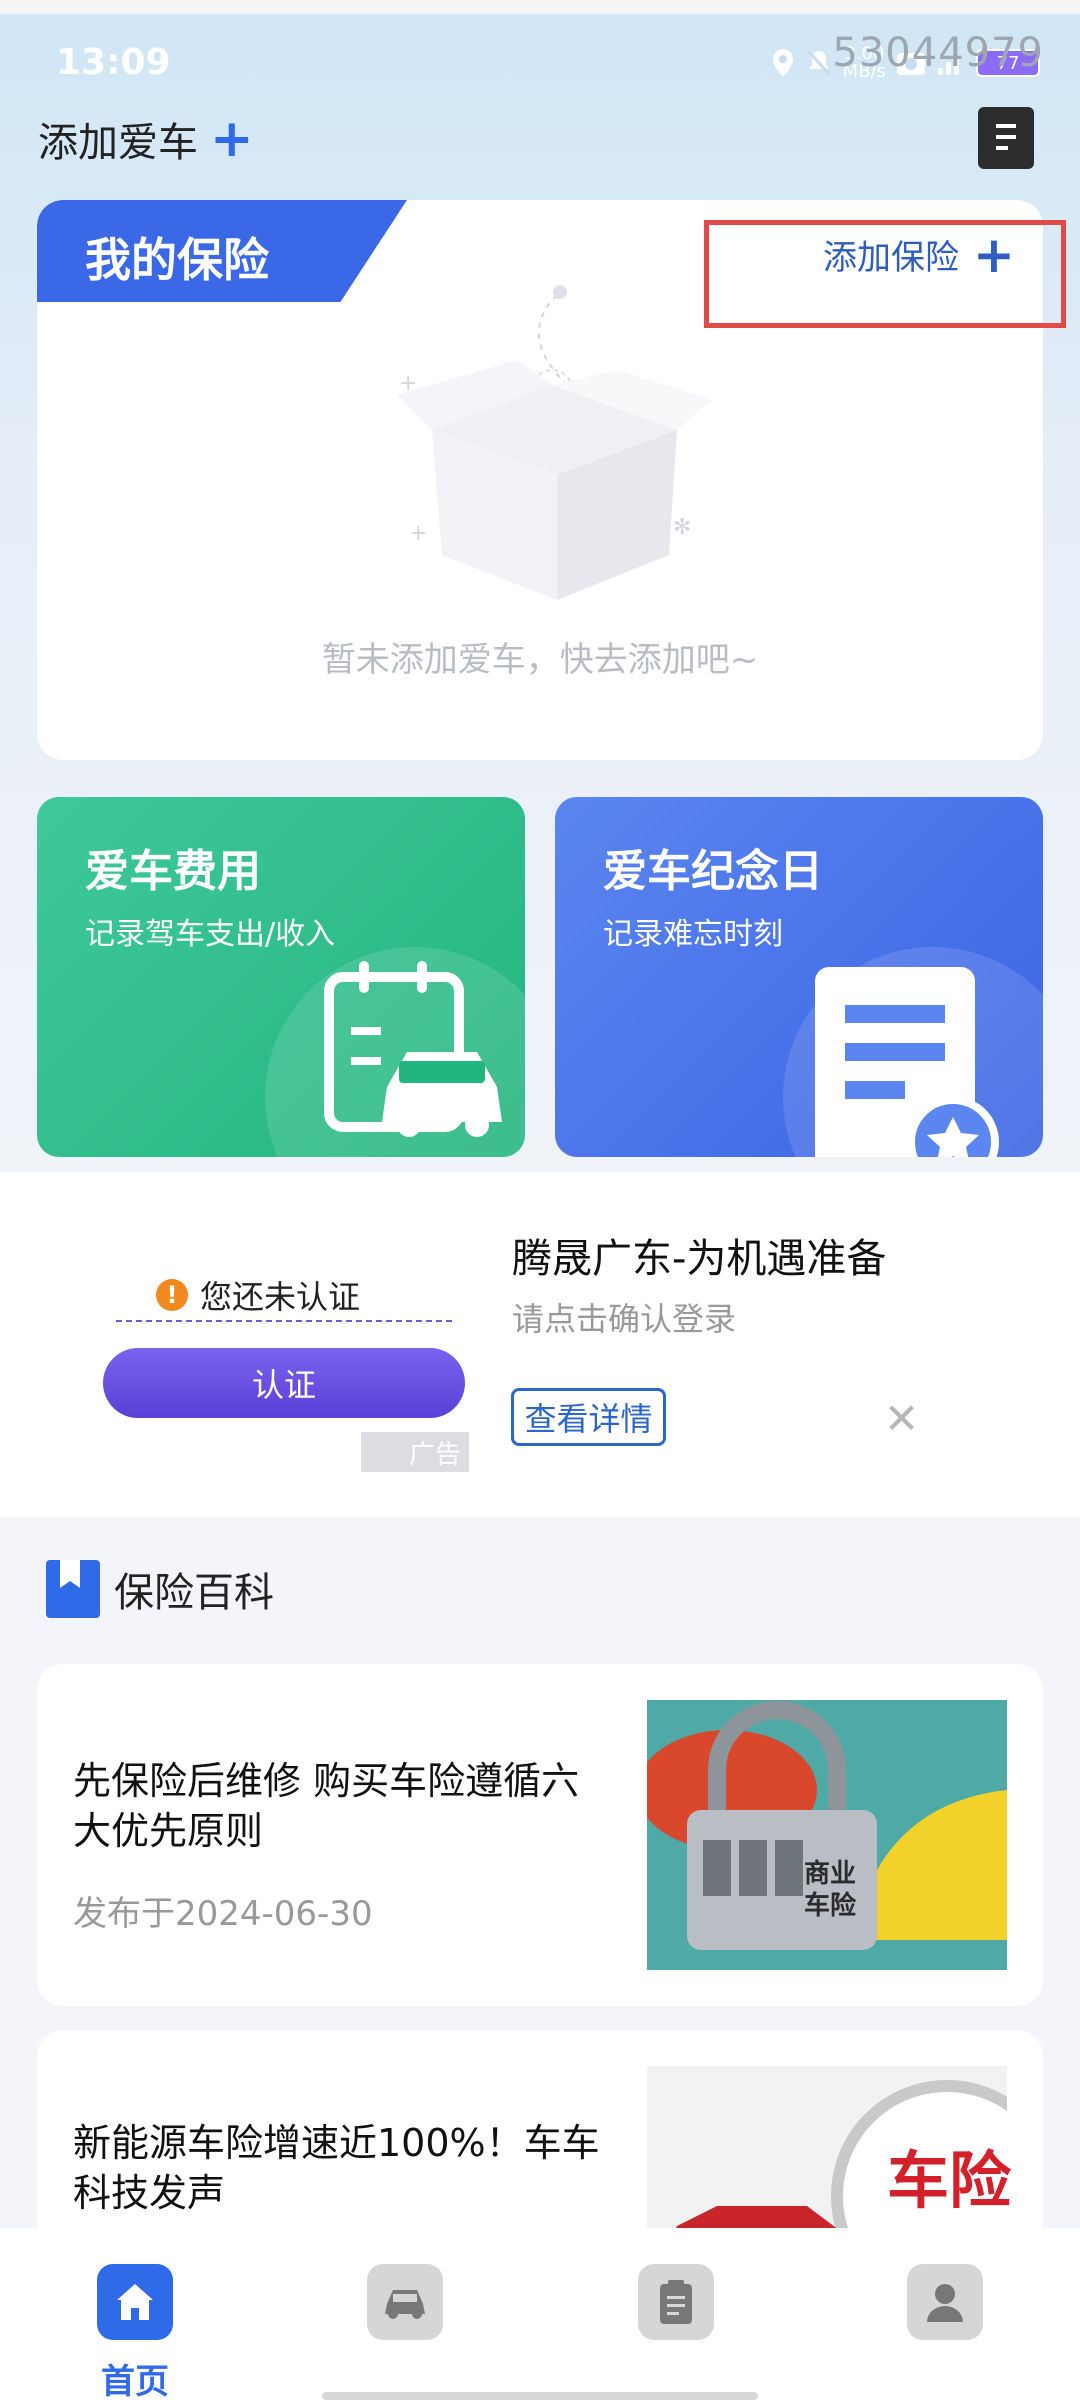  I want to click on thumbnail-label: 商业 车险, so click(830, 1890).